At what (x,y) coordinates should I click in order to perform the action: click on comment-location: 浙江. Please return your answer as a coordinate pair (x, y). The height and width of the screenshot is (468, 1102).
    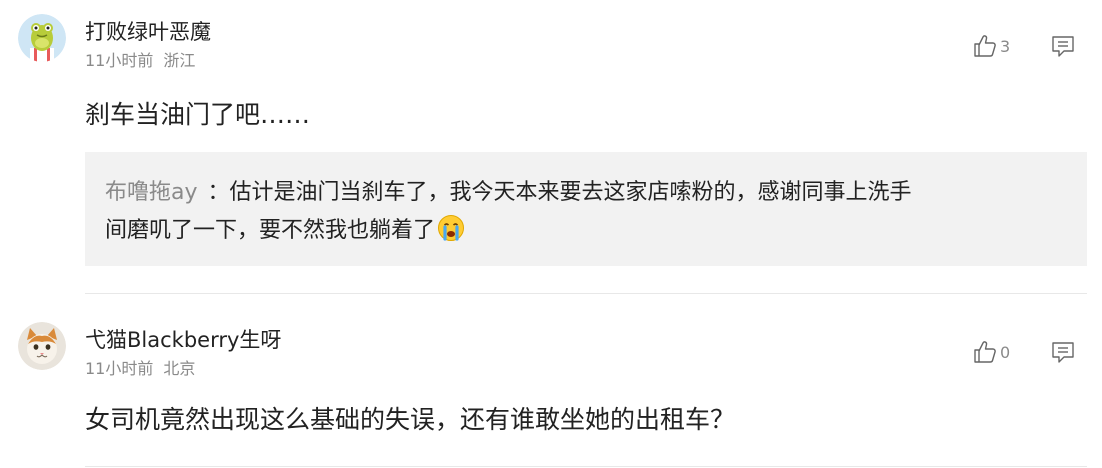
    Looking at the image, I should click on (179, 60).